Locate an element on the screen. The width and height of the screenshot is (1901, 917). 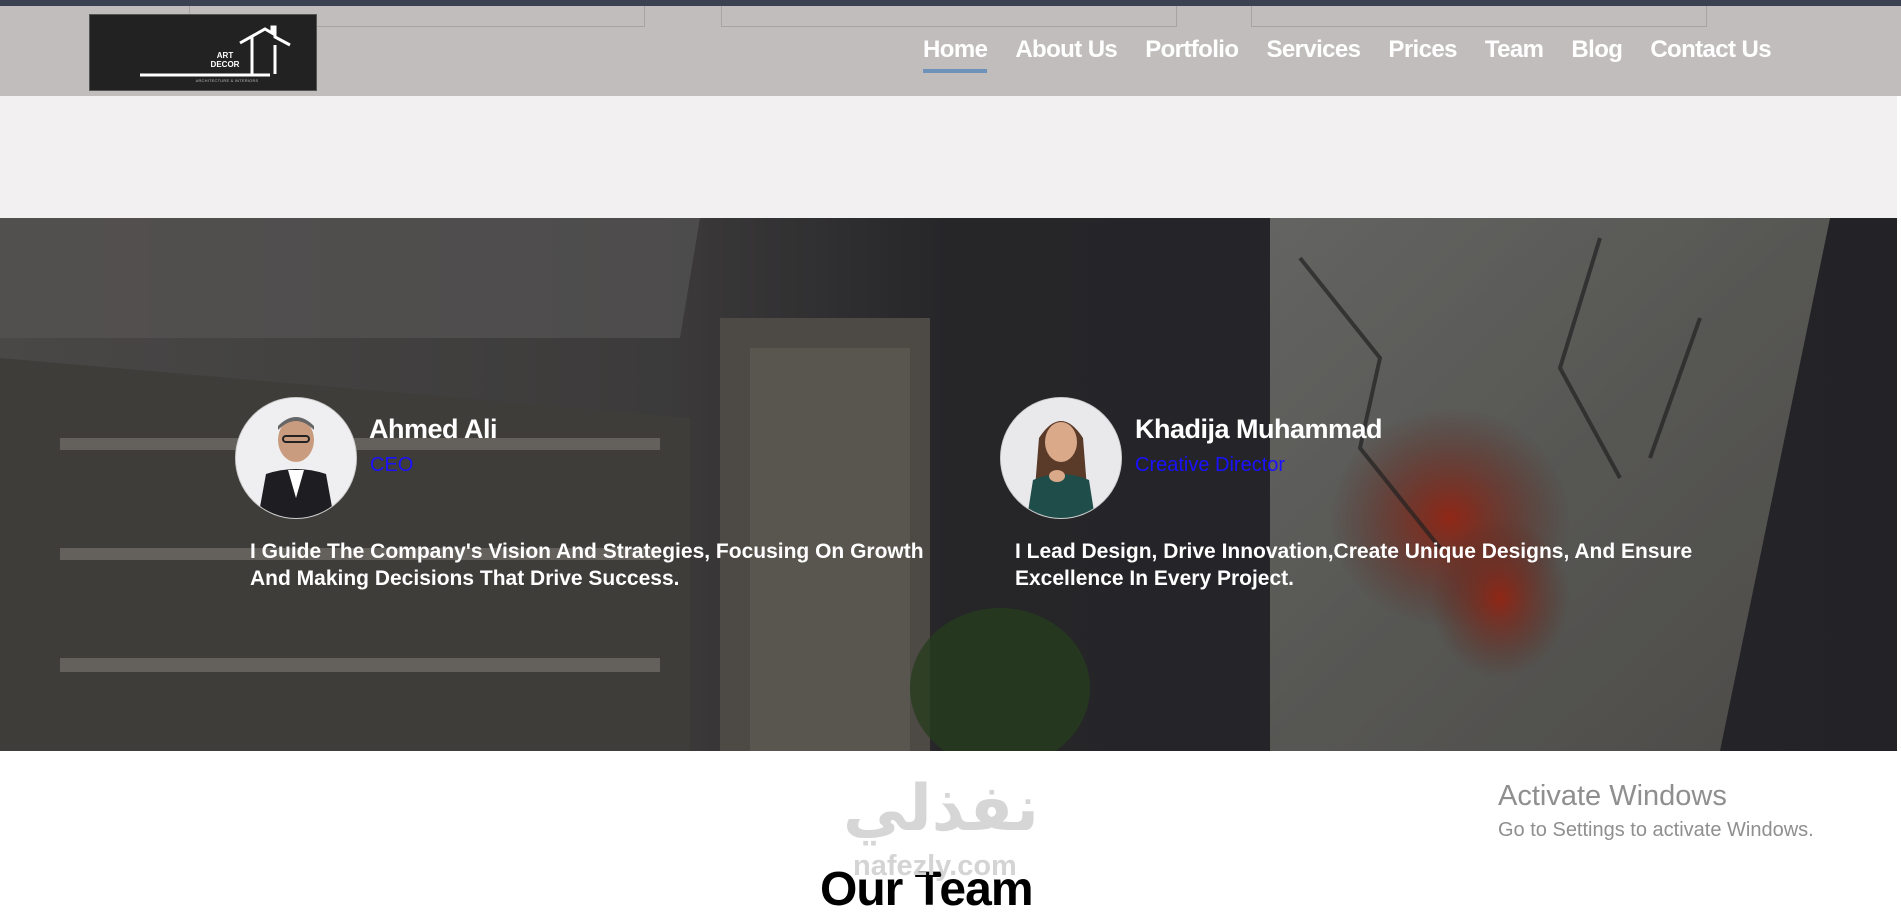
nav-prices: Prices is located at coordinates (1422, 50).